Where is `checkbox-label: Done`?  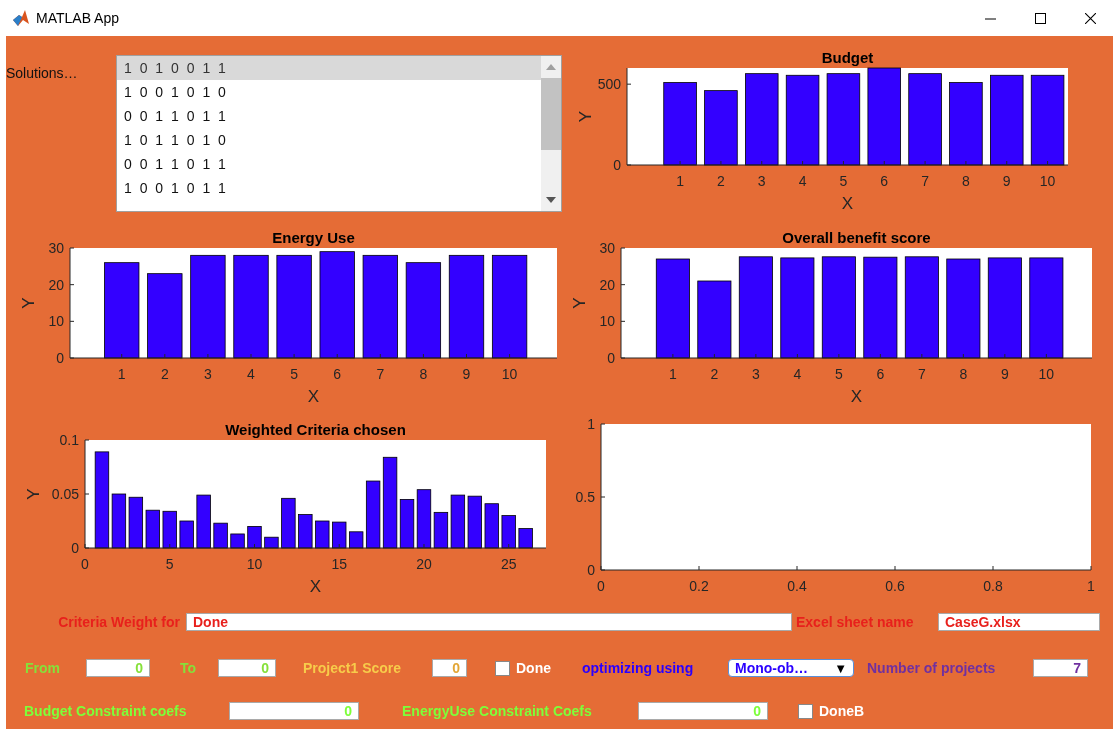 checkbox-label: Done is located at coordinates (533, 668).